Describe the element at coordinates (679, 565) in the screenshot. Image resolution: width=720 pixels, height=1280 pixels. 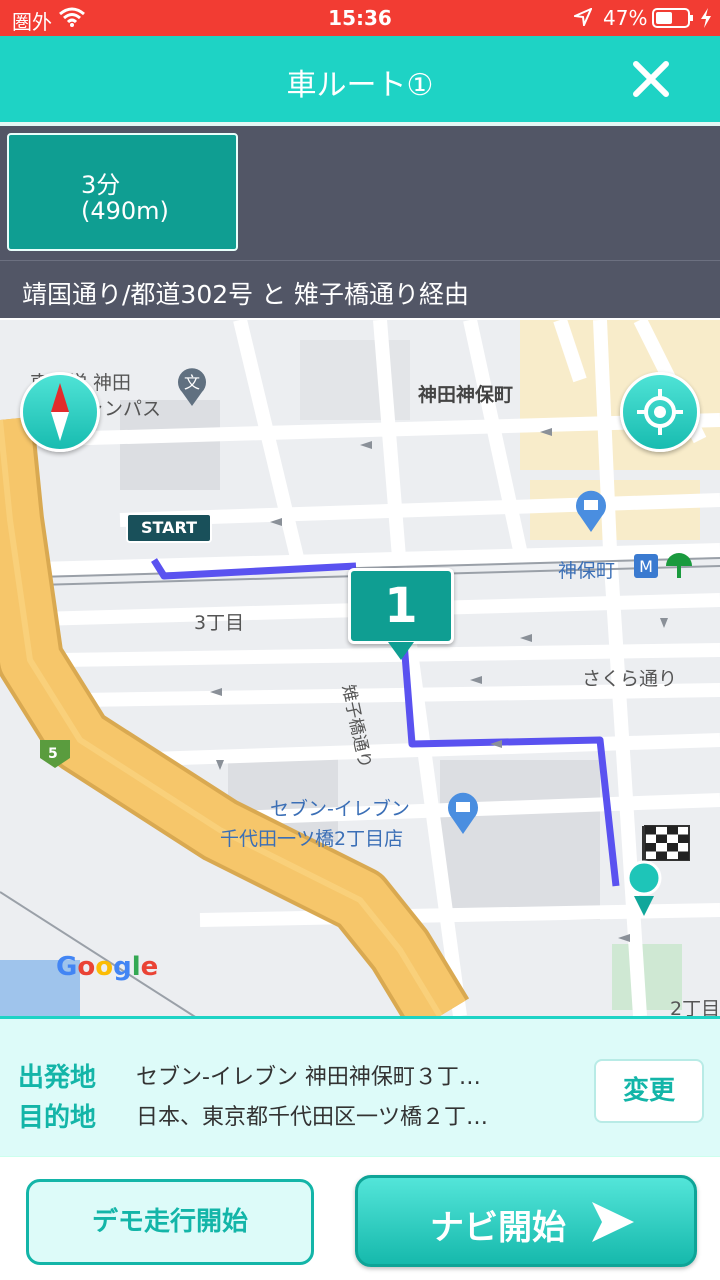
I see `tree-icon` at that location.